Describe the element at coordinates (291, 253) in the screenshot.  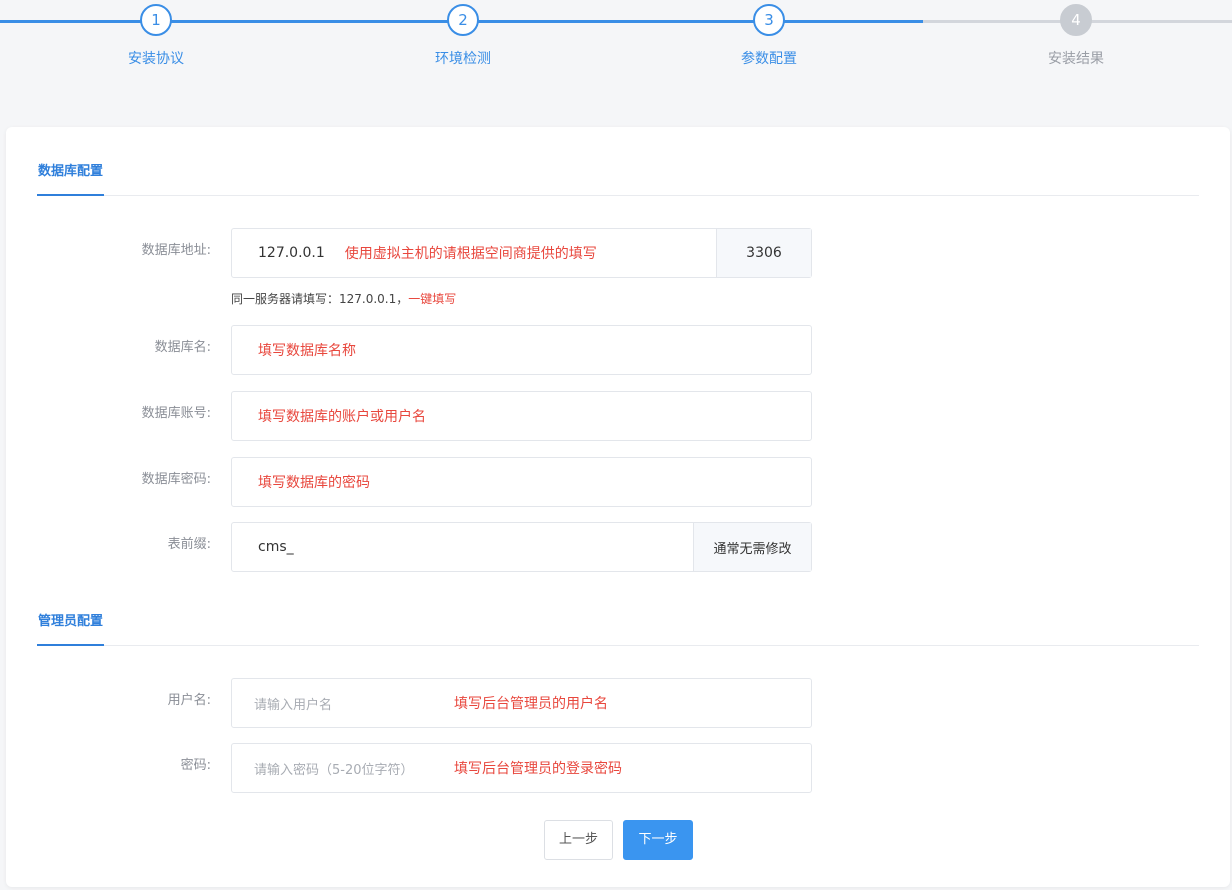
I see `db-host-value: 127.0.0.1` at that location.